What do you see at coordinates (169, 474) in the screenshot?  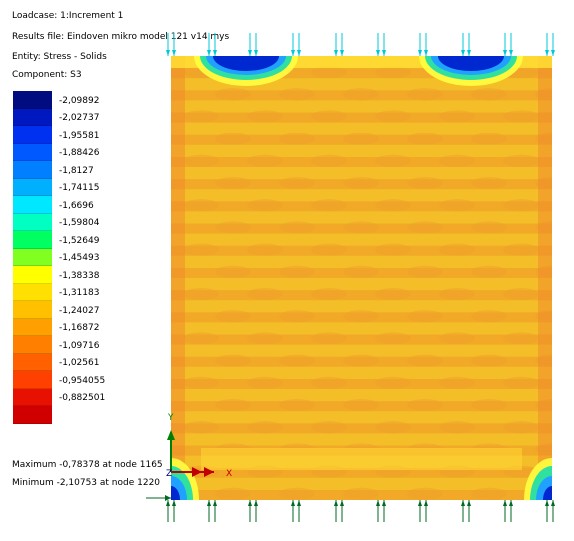 I see `z-axis-label: Z` at bounding box center [169, 474].